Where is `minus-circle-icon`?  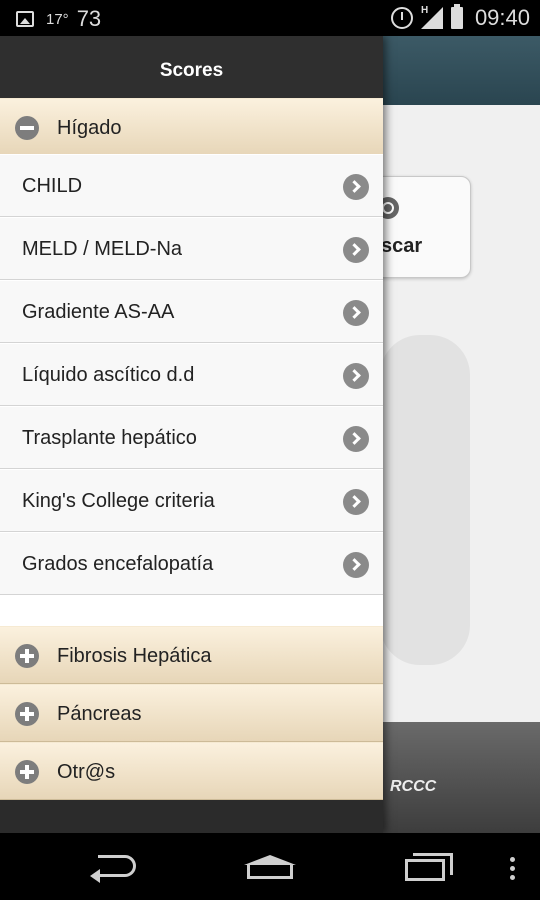
minus-circle-icon is located at coordinates (27, 128).